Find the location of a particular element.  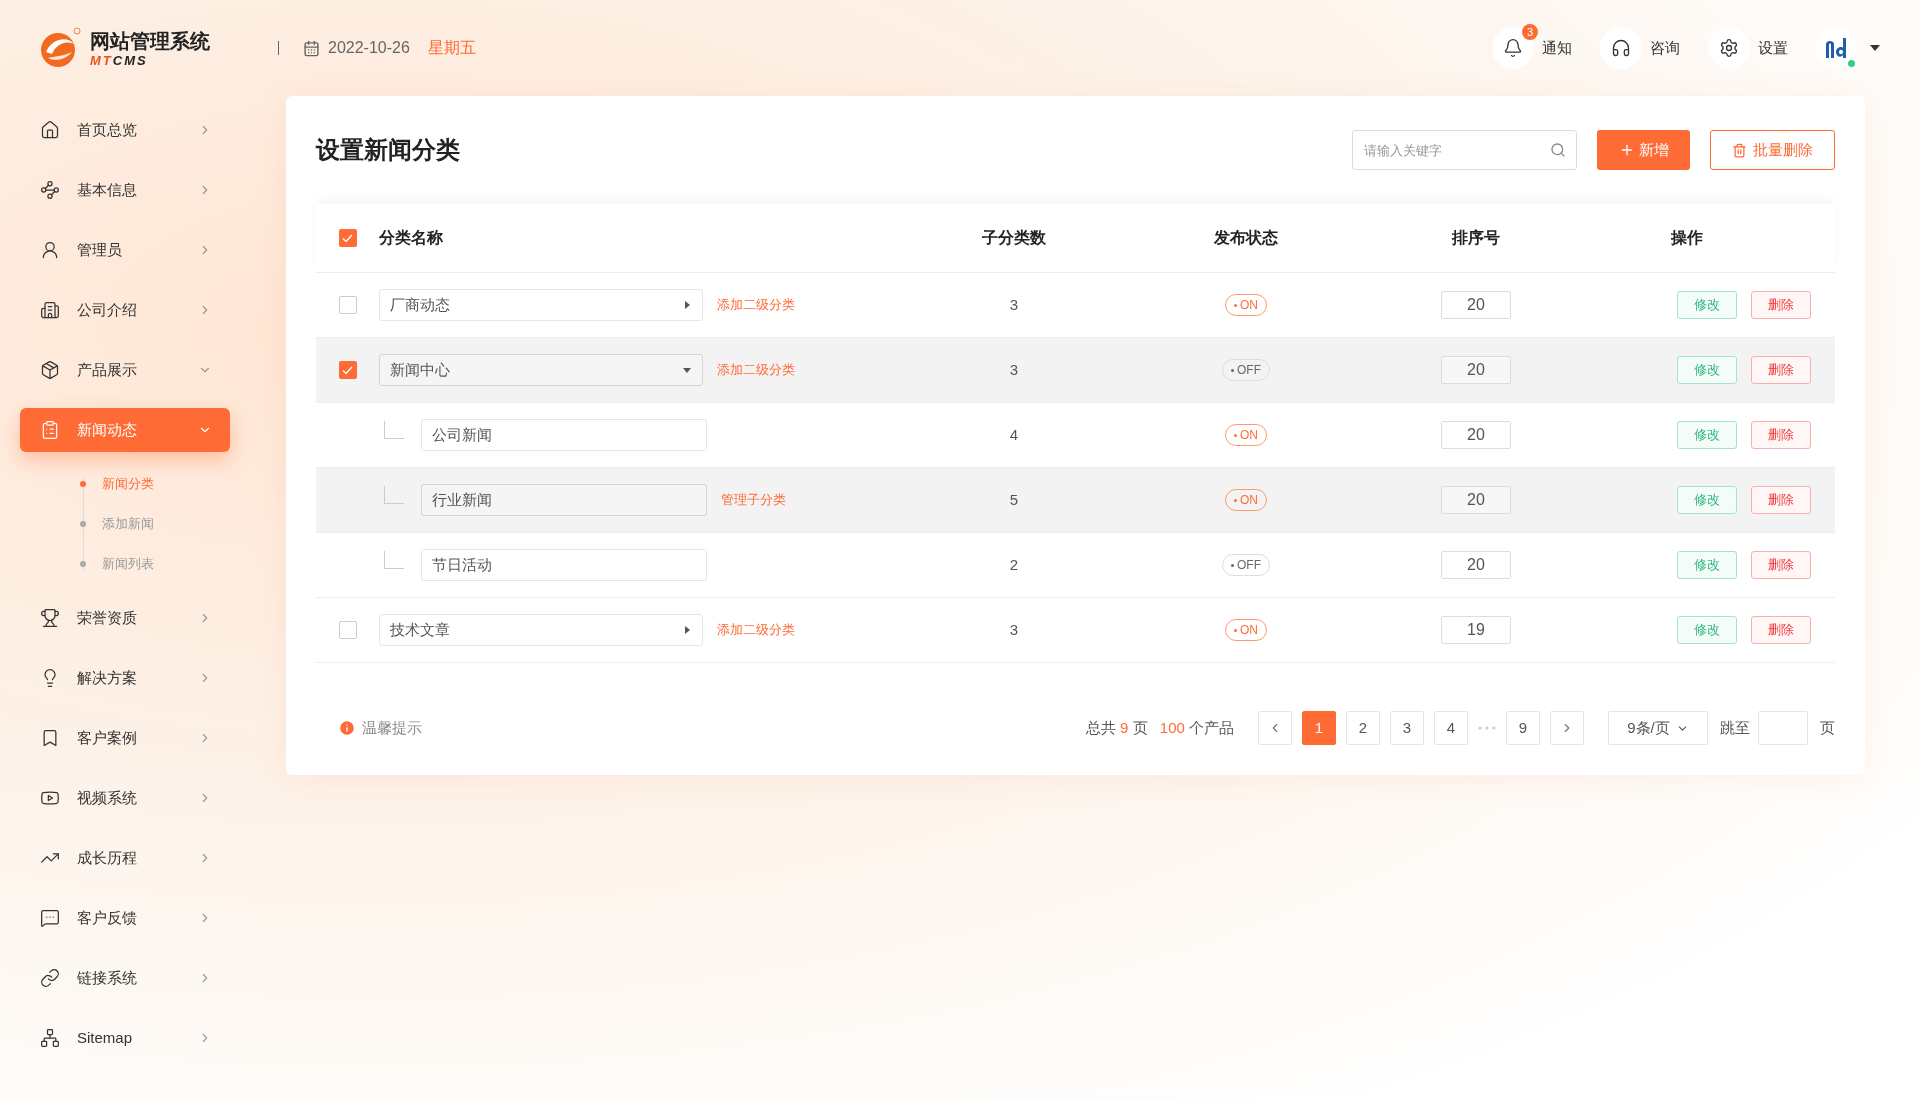

column-header: 子分类数 is located at coordinates (1014, 237).